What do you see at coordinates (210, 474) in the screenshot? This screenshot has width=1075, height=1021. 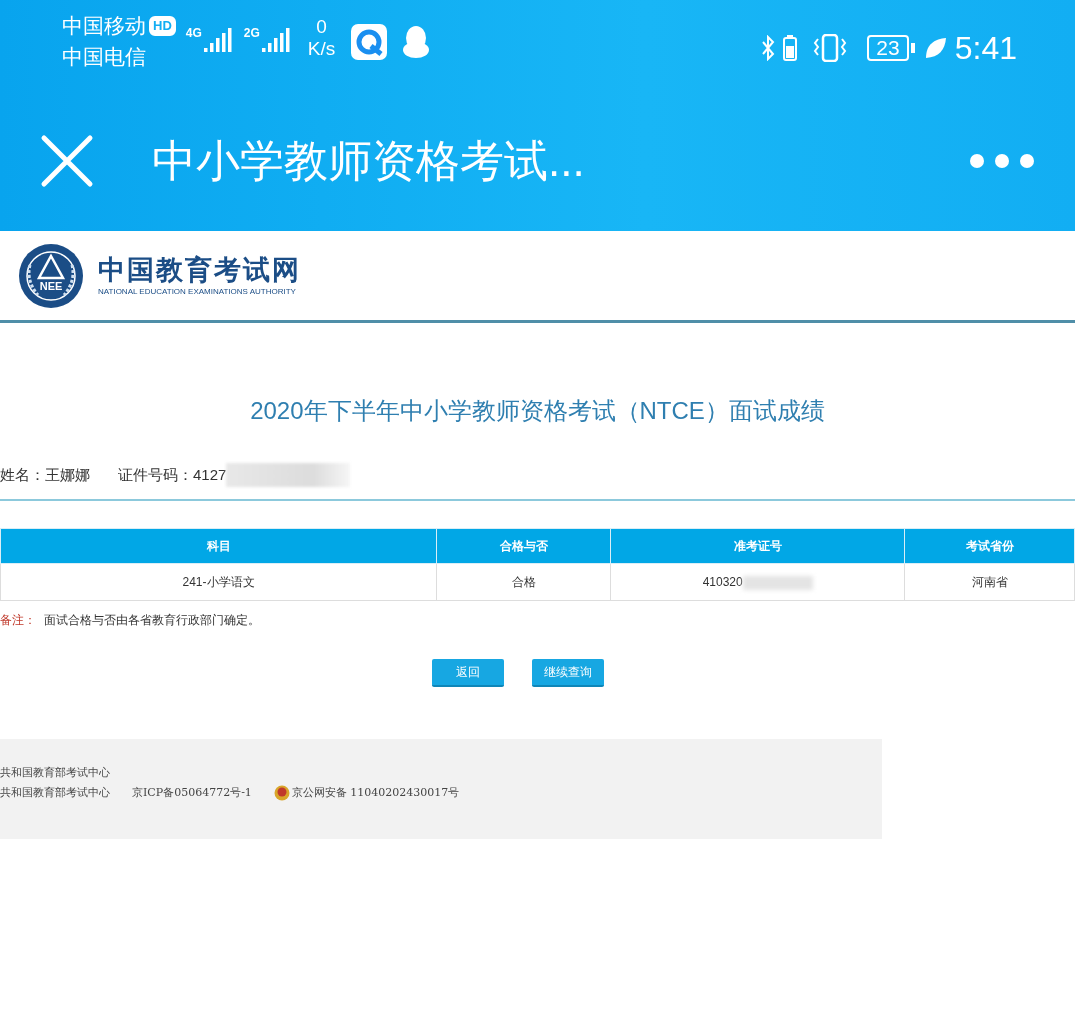 I see `field-value: 4127` at bounding box center [210, 474].